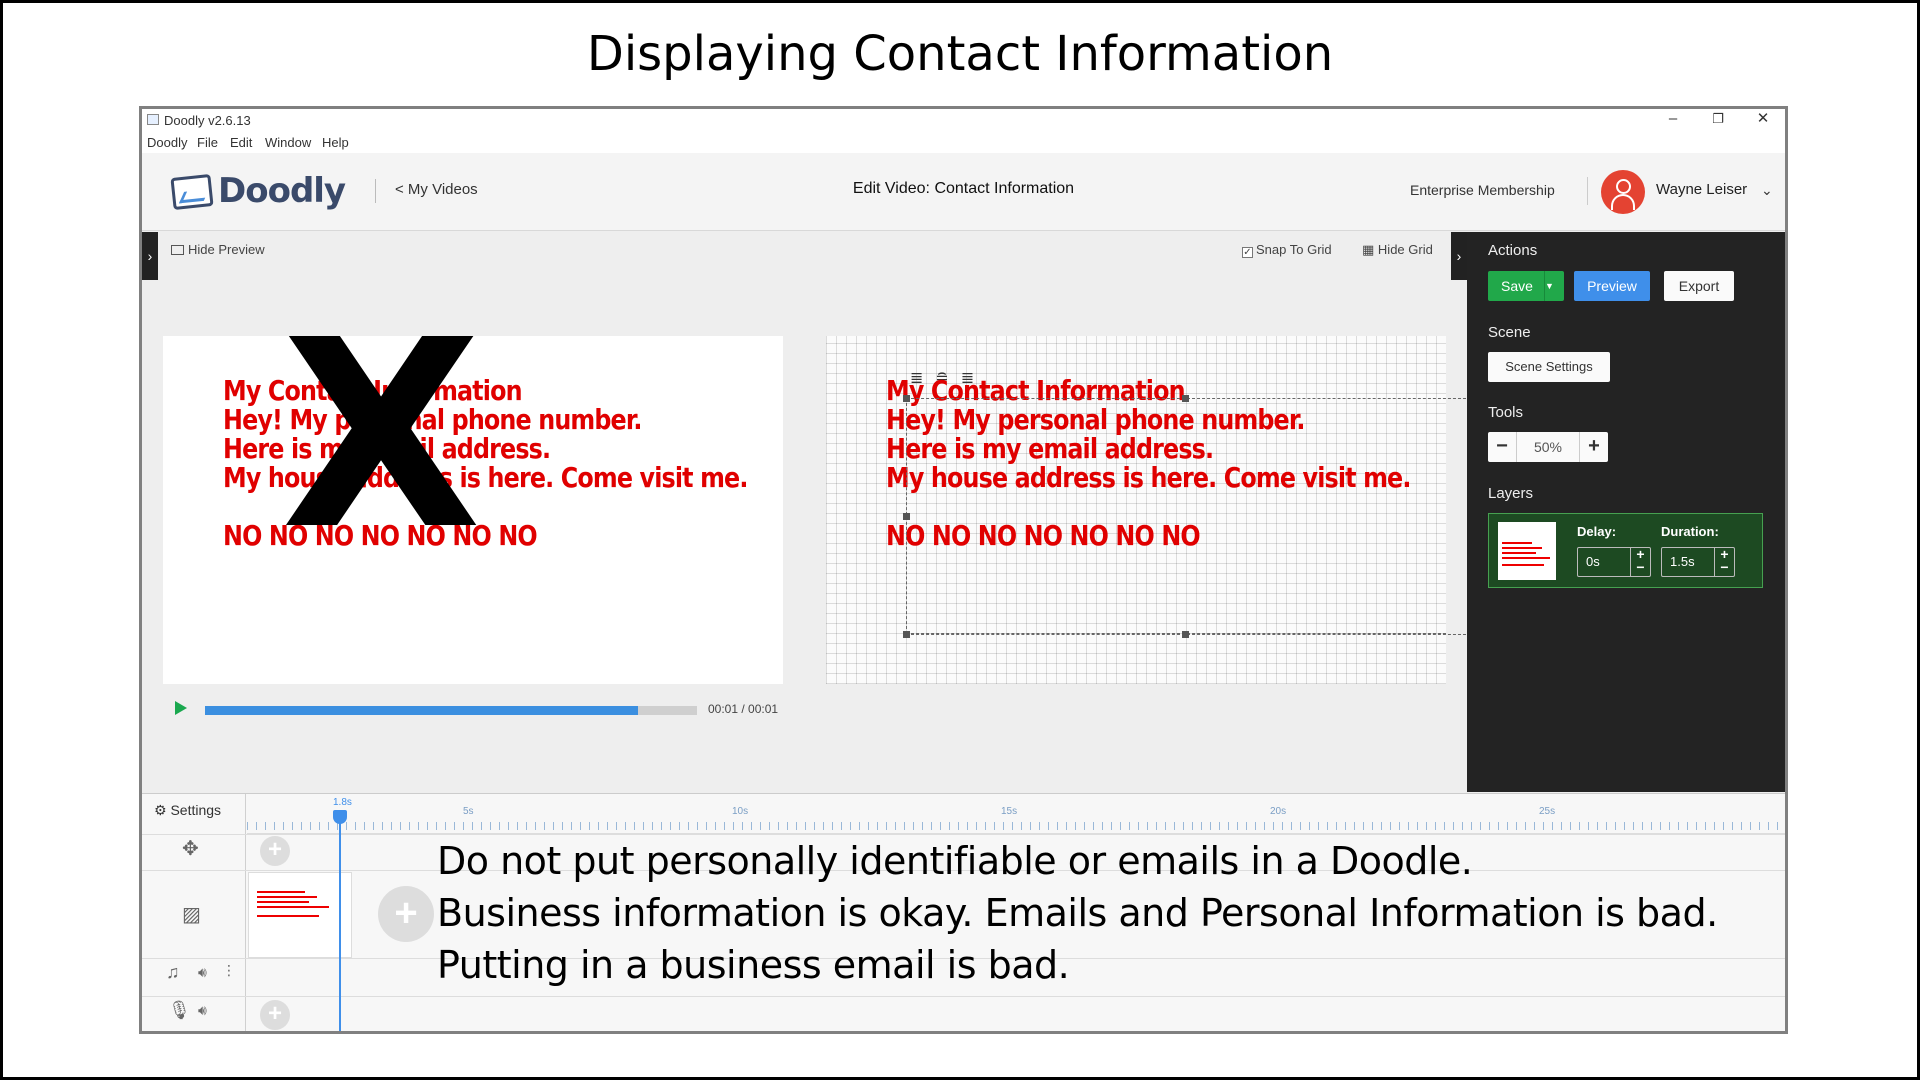 This screenshot has width=1920, height=1080. Describe the element at coordinates (1511, 493) in the screenshot. I see `layers-heading: Layers` at that location.